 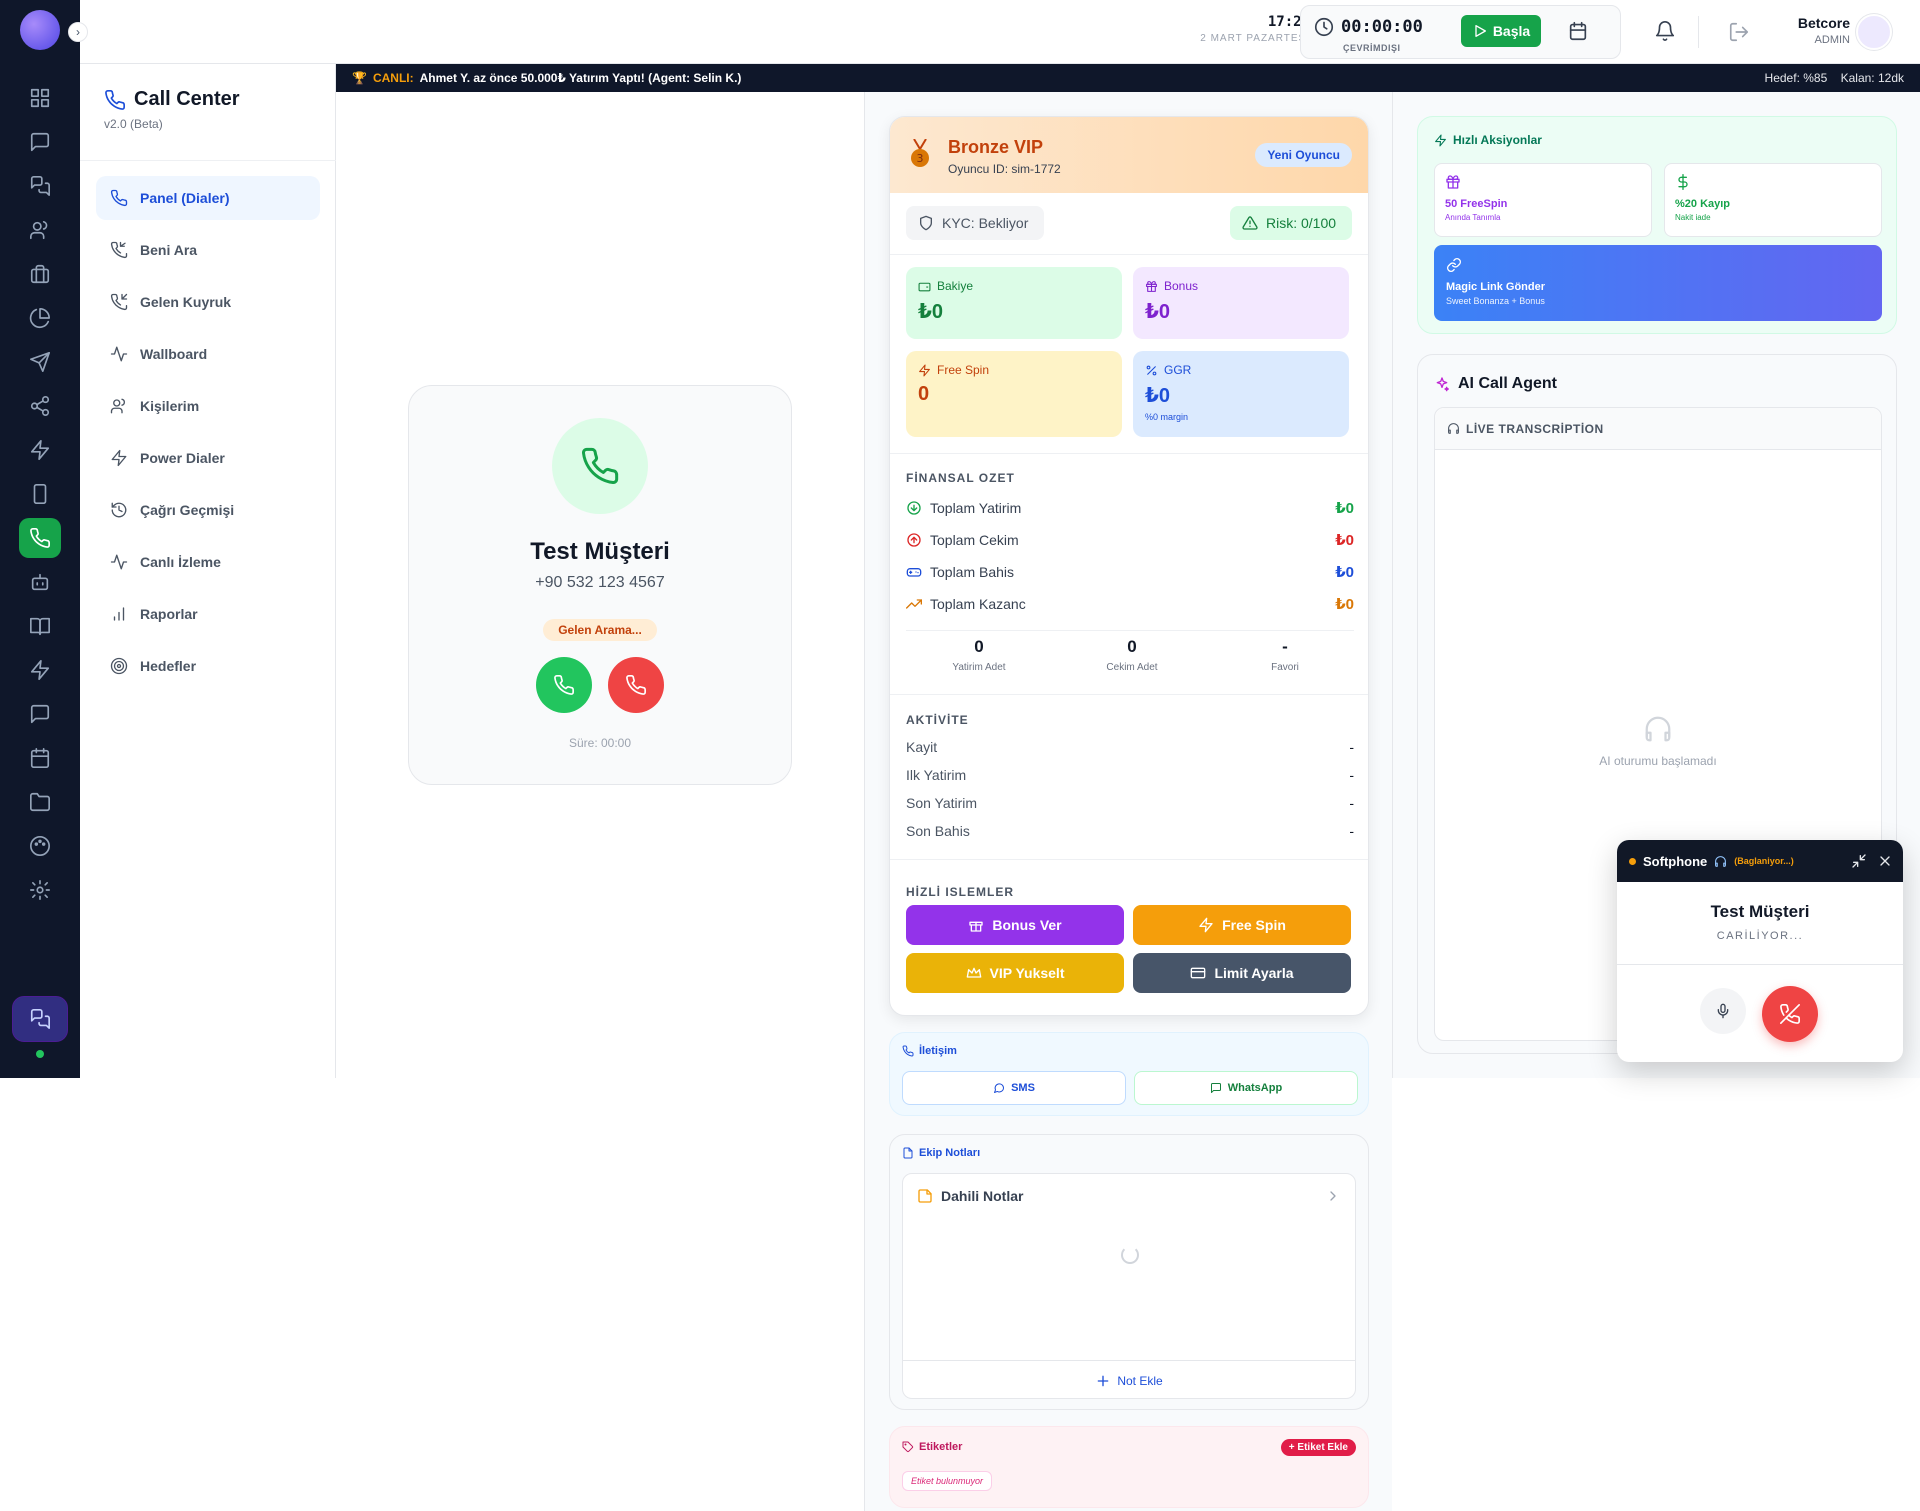 I want to click on internal-notes-label: Dahili Notlar, so click(x=982, y=1196).